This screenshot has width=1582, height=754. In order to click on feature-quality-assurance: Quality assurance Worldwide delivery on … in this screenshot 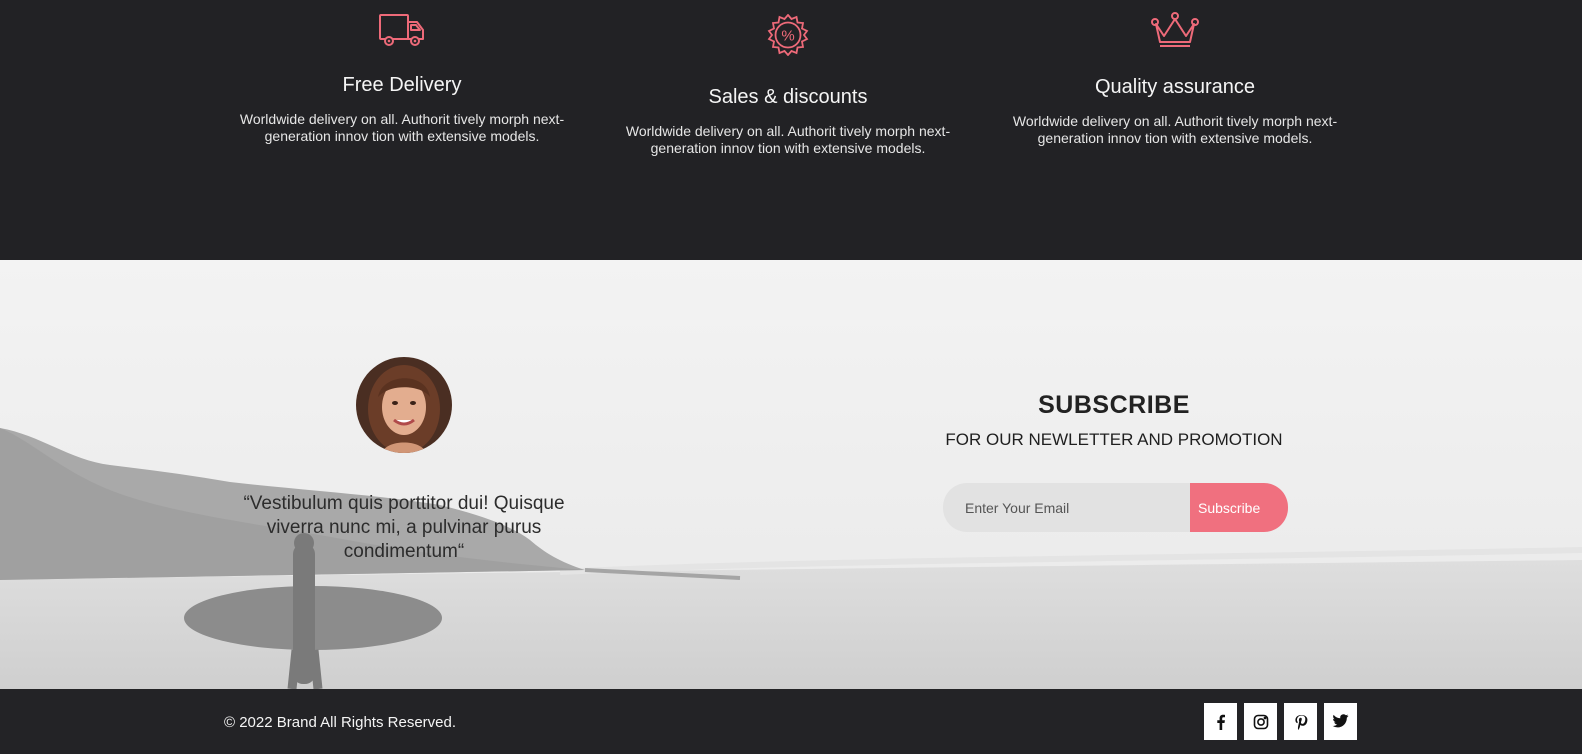, I will do `click(1175, 79)`.